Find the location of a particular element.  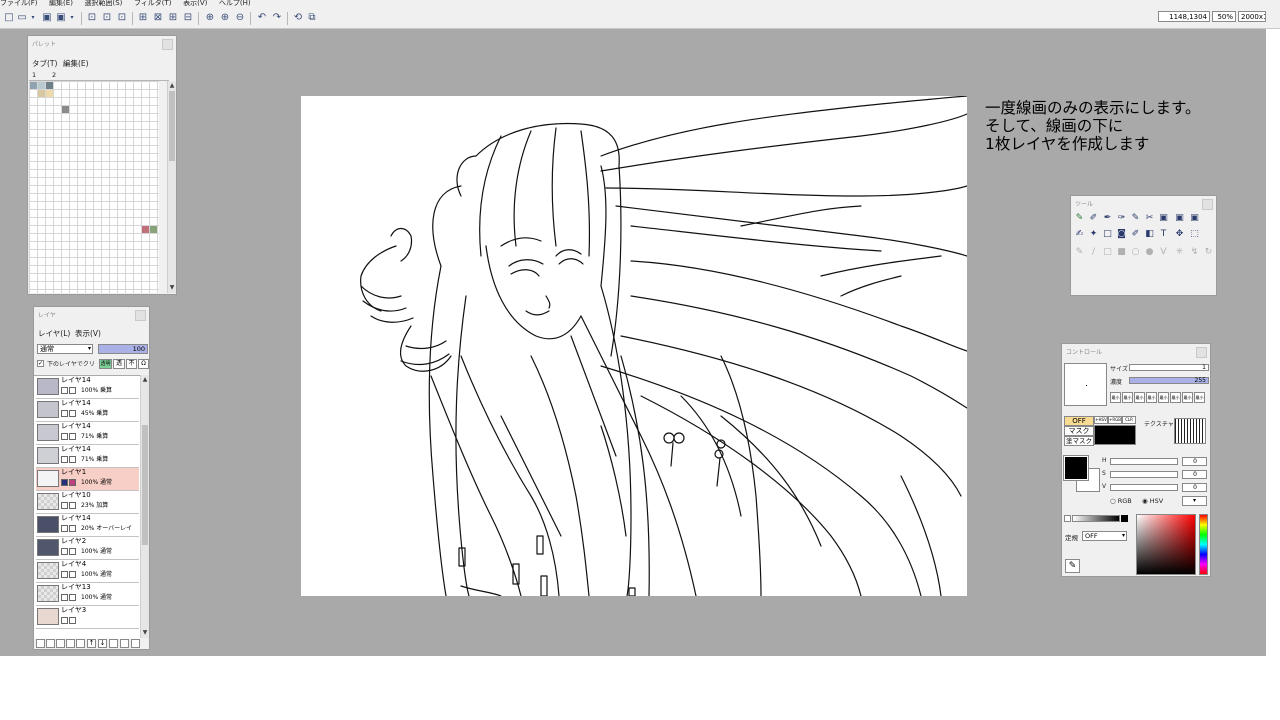

polyline-tool-icon: V is located at coordinates (1163, 252).